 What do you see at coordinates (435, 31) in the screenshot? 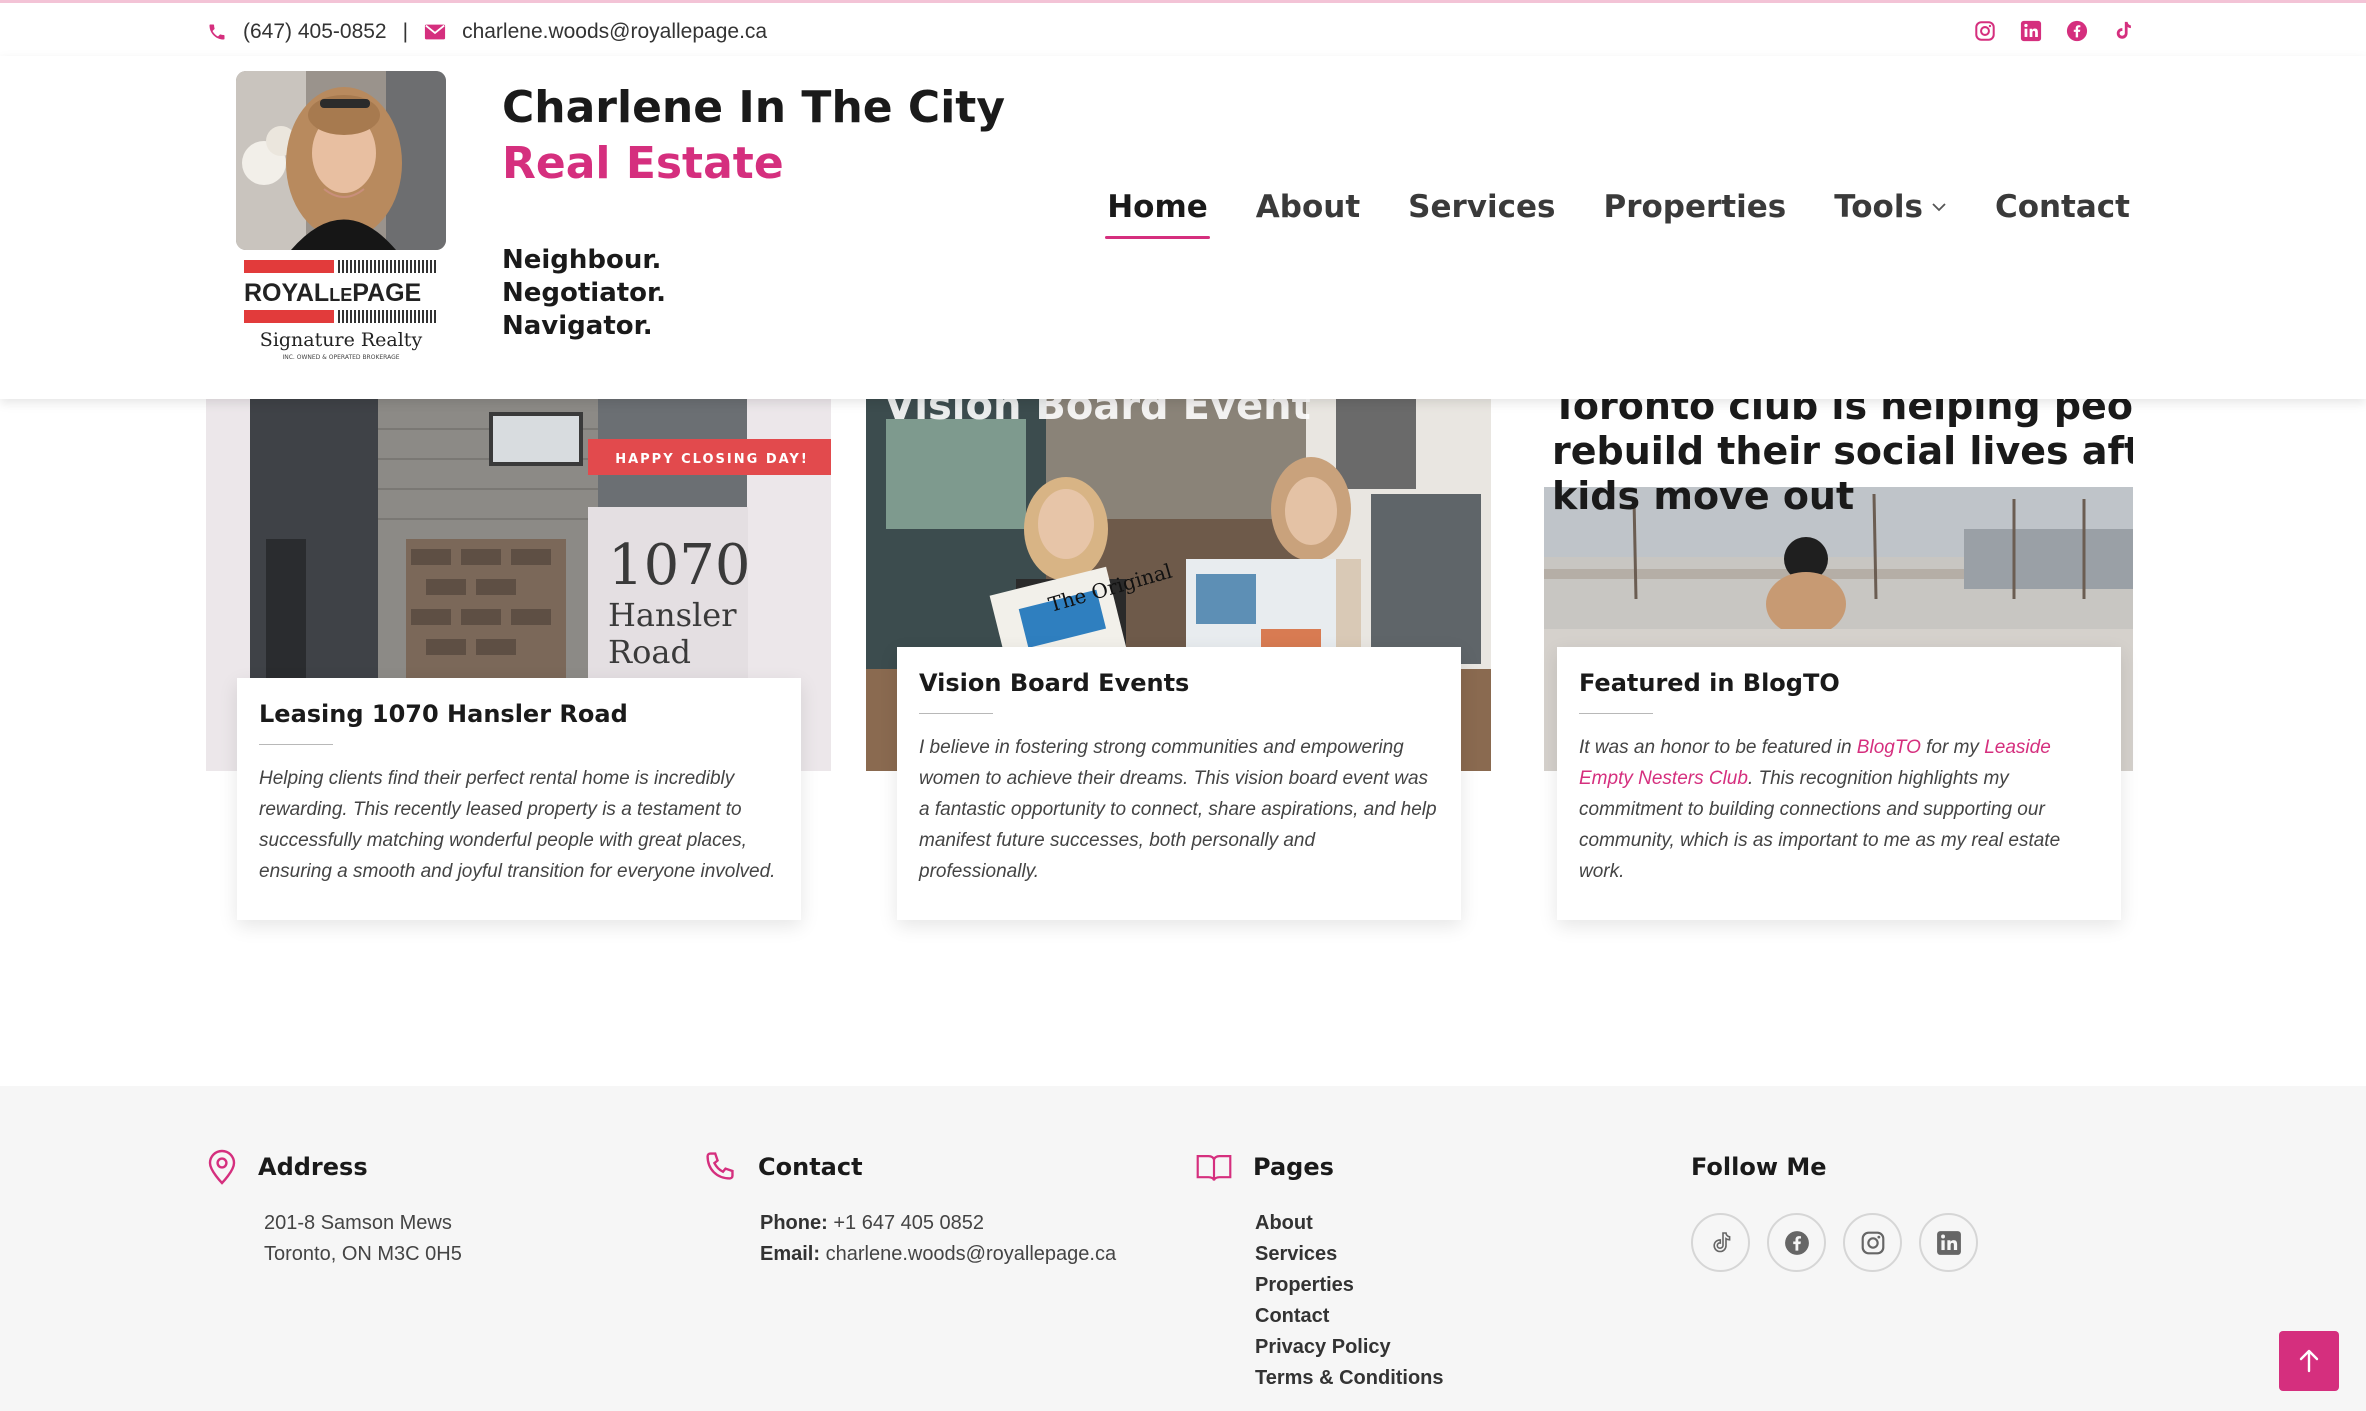
I see `email-icon` at bounding box center [435, 31].